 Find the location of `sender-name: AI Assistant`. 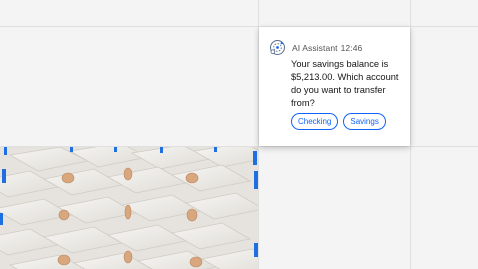

sender-name: AI Assistant is located at coordinates (315, 47).